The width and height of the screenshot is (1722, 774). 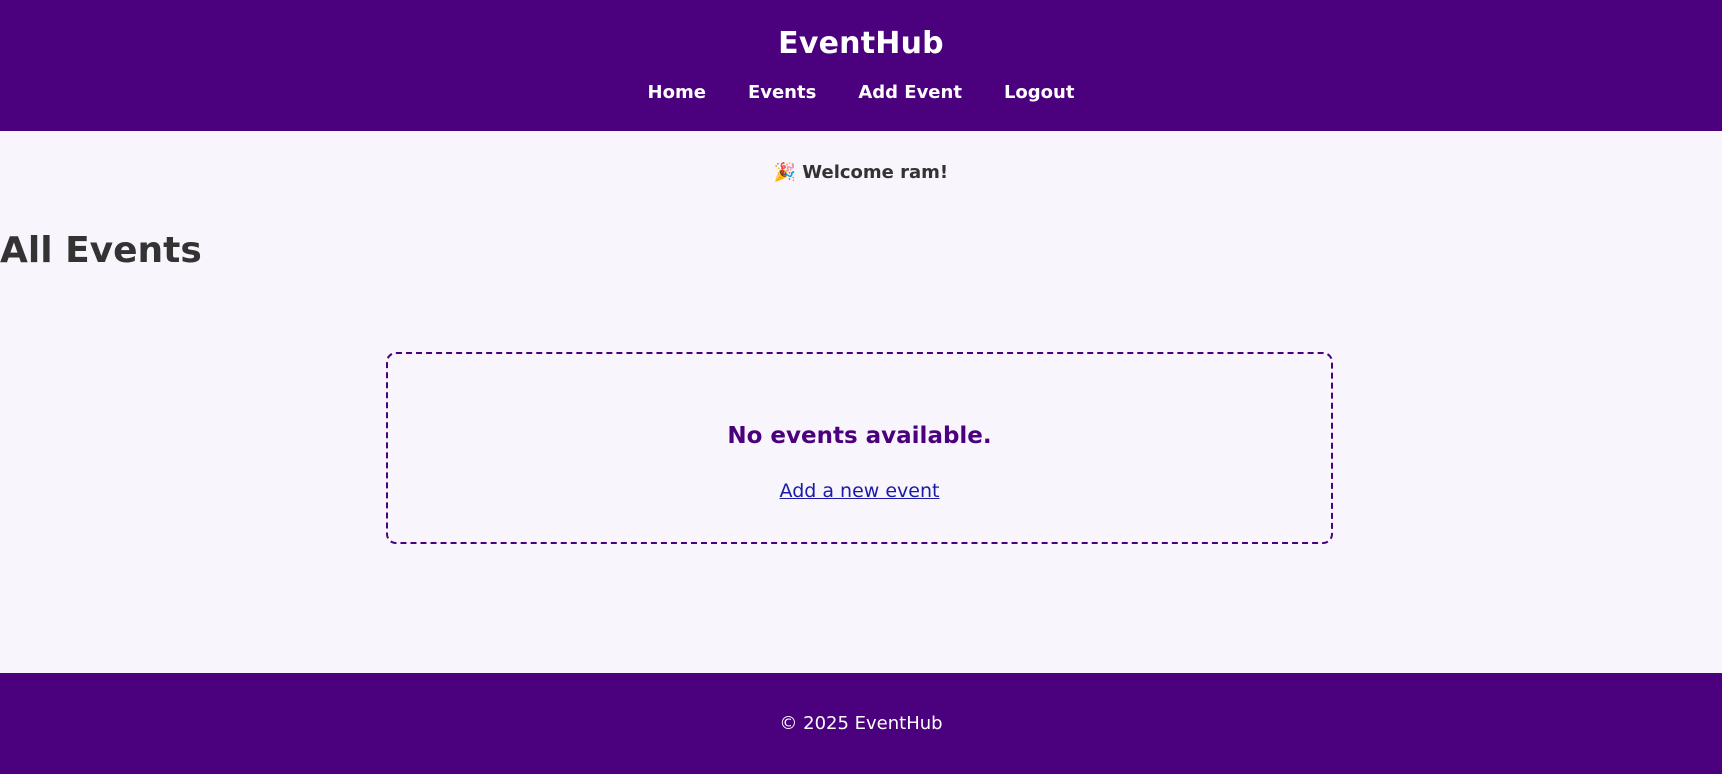 I want to click on add-new-event-link: Add a new event, so click(x=860, y=491).